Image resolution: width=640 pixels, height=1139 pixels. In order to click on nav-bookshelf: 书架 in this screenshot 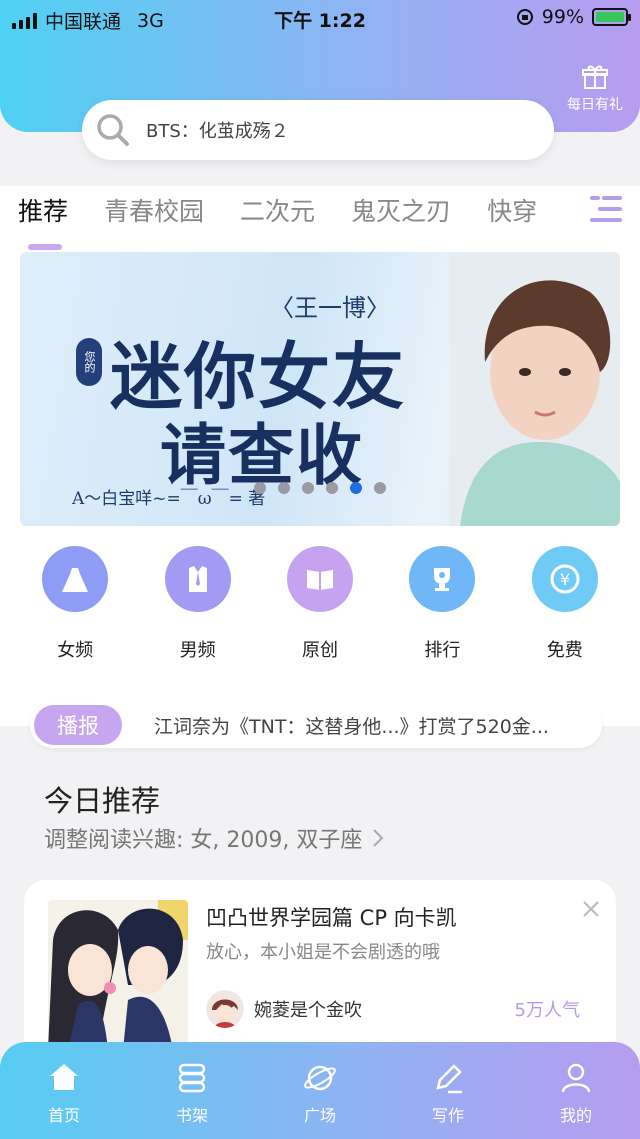, I will do `click(192, 1090)`.